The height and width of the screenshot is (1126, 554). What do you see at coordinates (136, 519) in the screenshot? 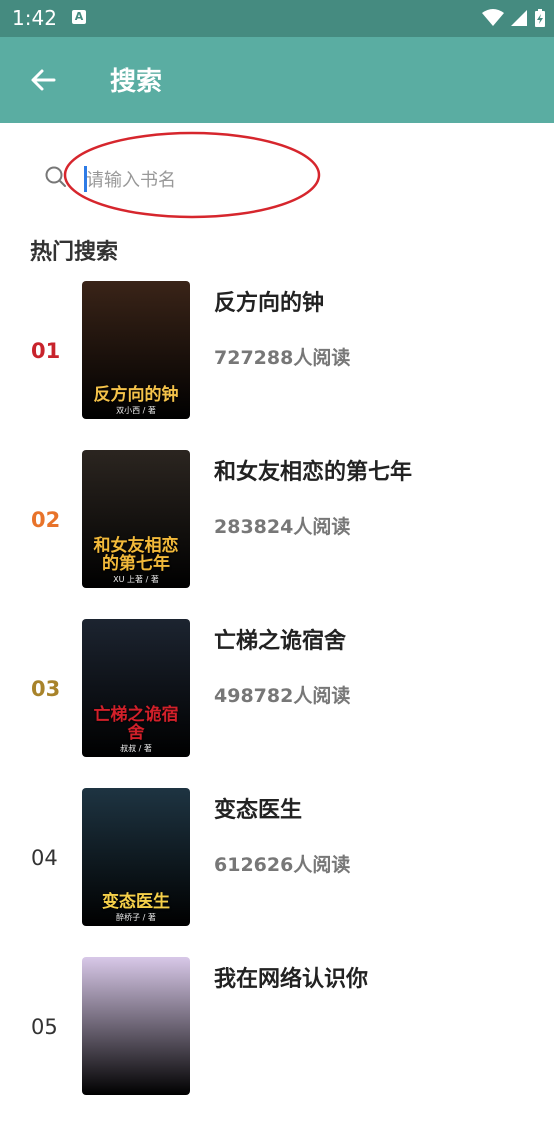
I see `book-cover: 和女友相恋的第七年 XU 上著 / 著` at bounding box center [136, 519].